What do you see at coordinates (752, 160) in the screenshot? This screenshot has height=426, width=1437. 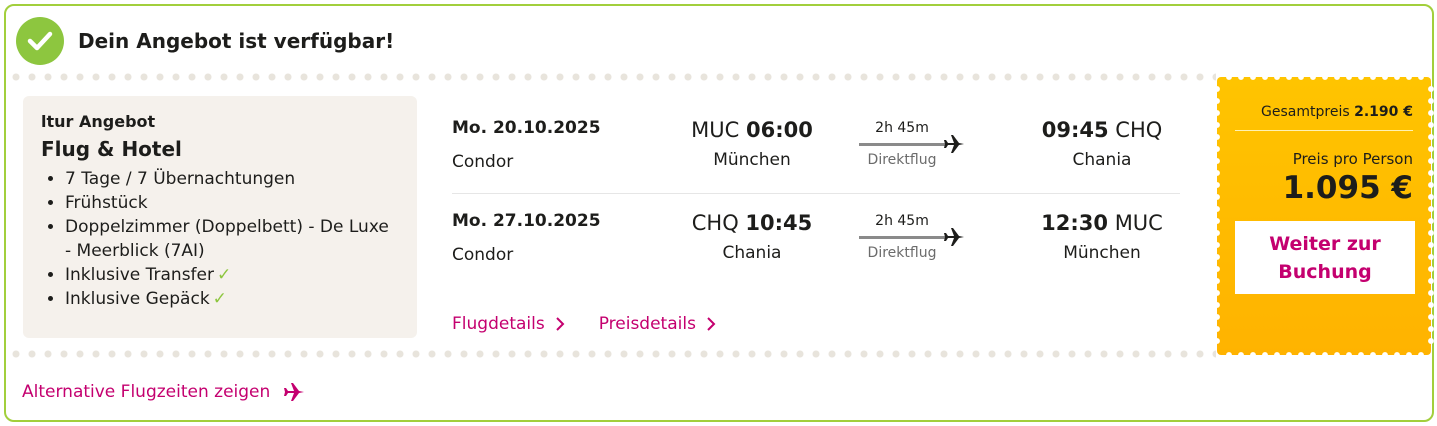 I see `departure-city: München` at bounding box center [752, 160].